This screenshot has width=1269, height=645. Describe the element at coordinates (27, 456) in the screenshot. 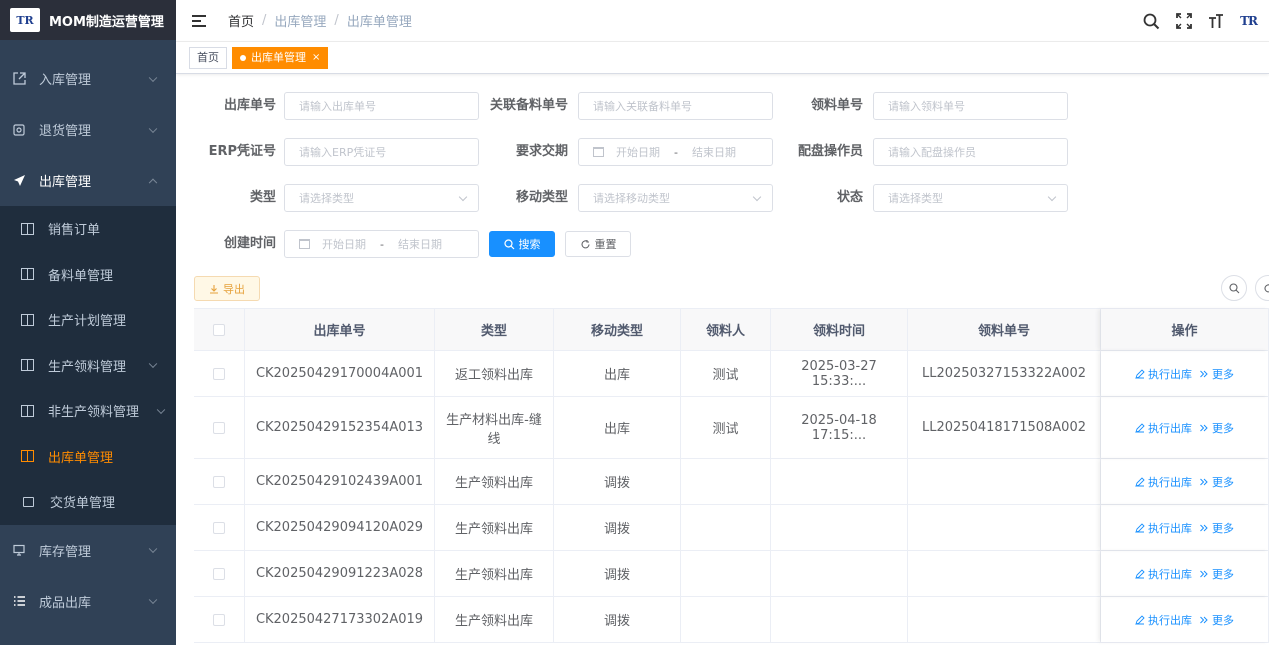

I see `book-icon` at that location.